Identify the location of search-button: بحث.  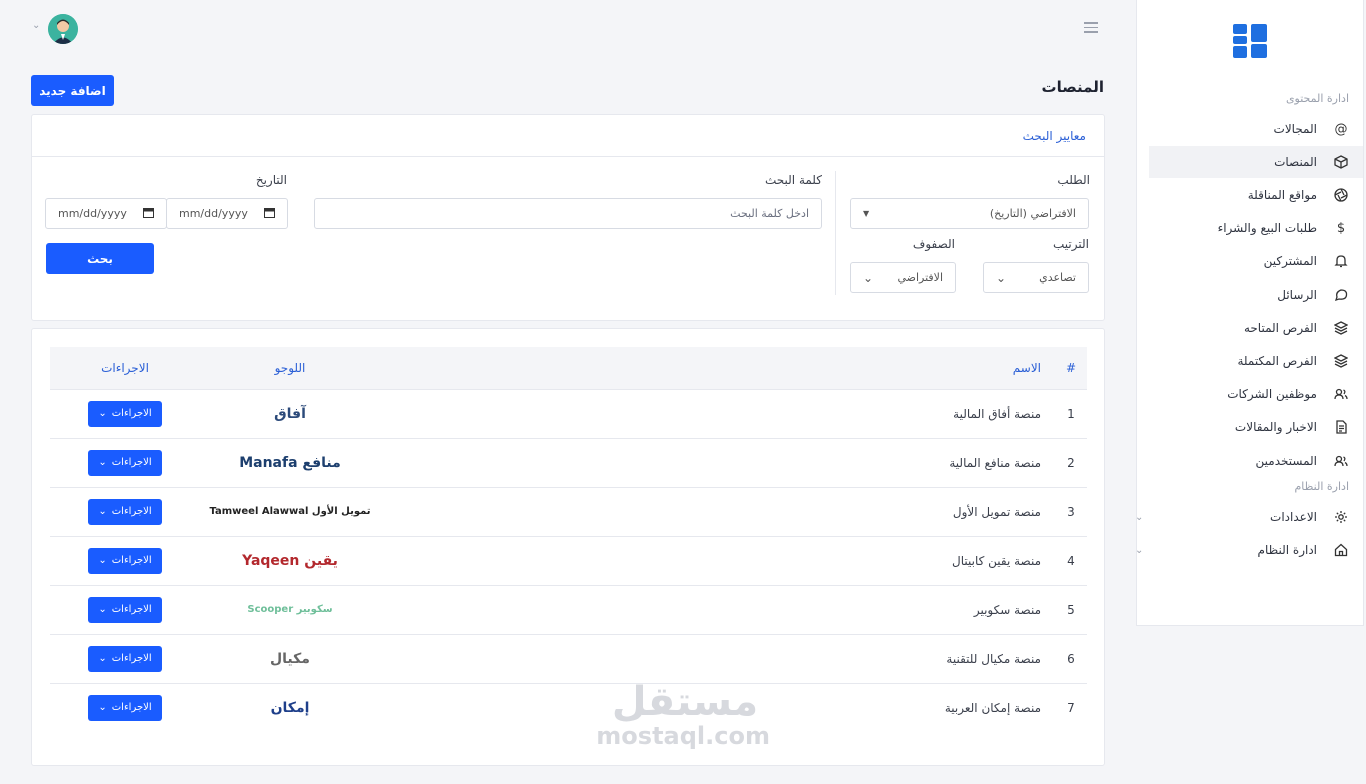
(100, 258).